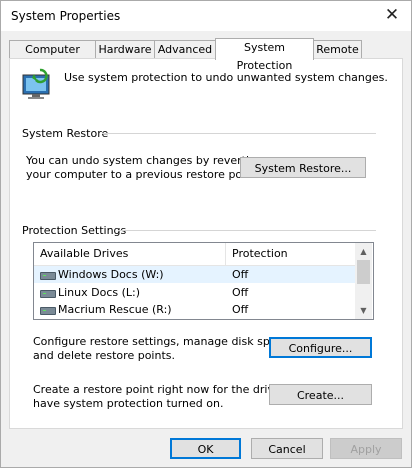 The height and width of the screenshot is (468, 412). I want to click on column-separator, so click(225, 254).